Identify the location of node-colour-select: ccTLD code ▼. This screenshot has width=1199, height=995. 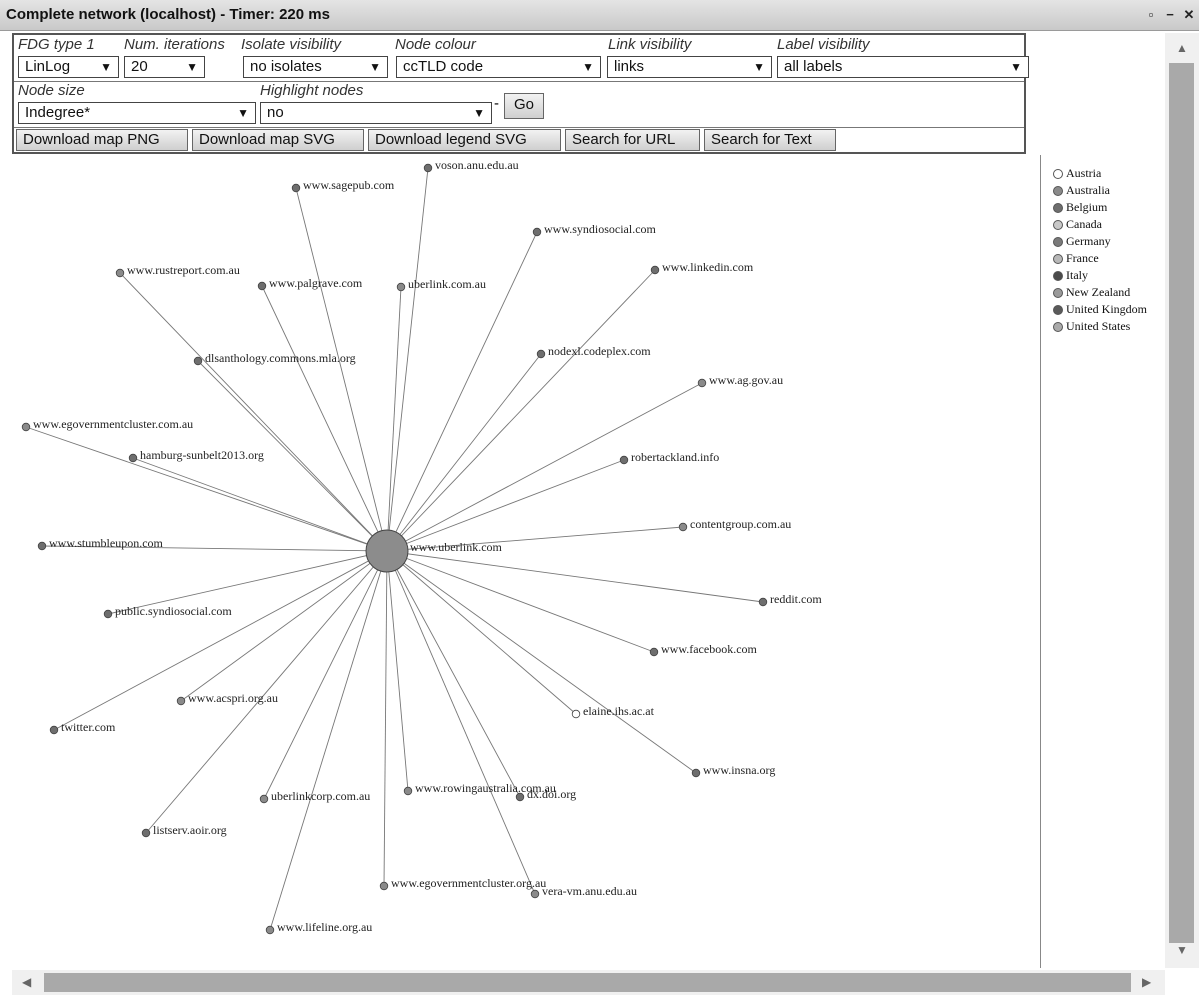
(498, 67).